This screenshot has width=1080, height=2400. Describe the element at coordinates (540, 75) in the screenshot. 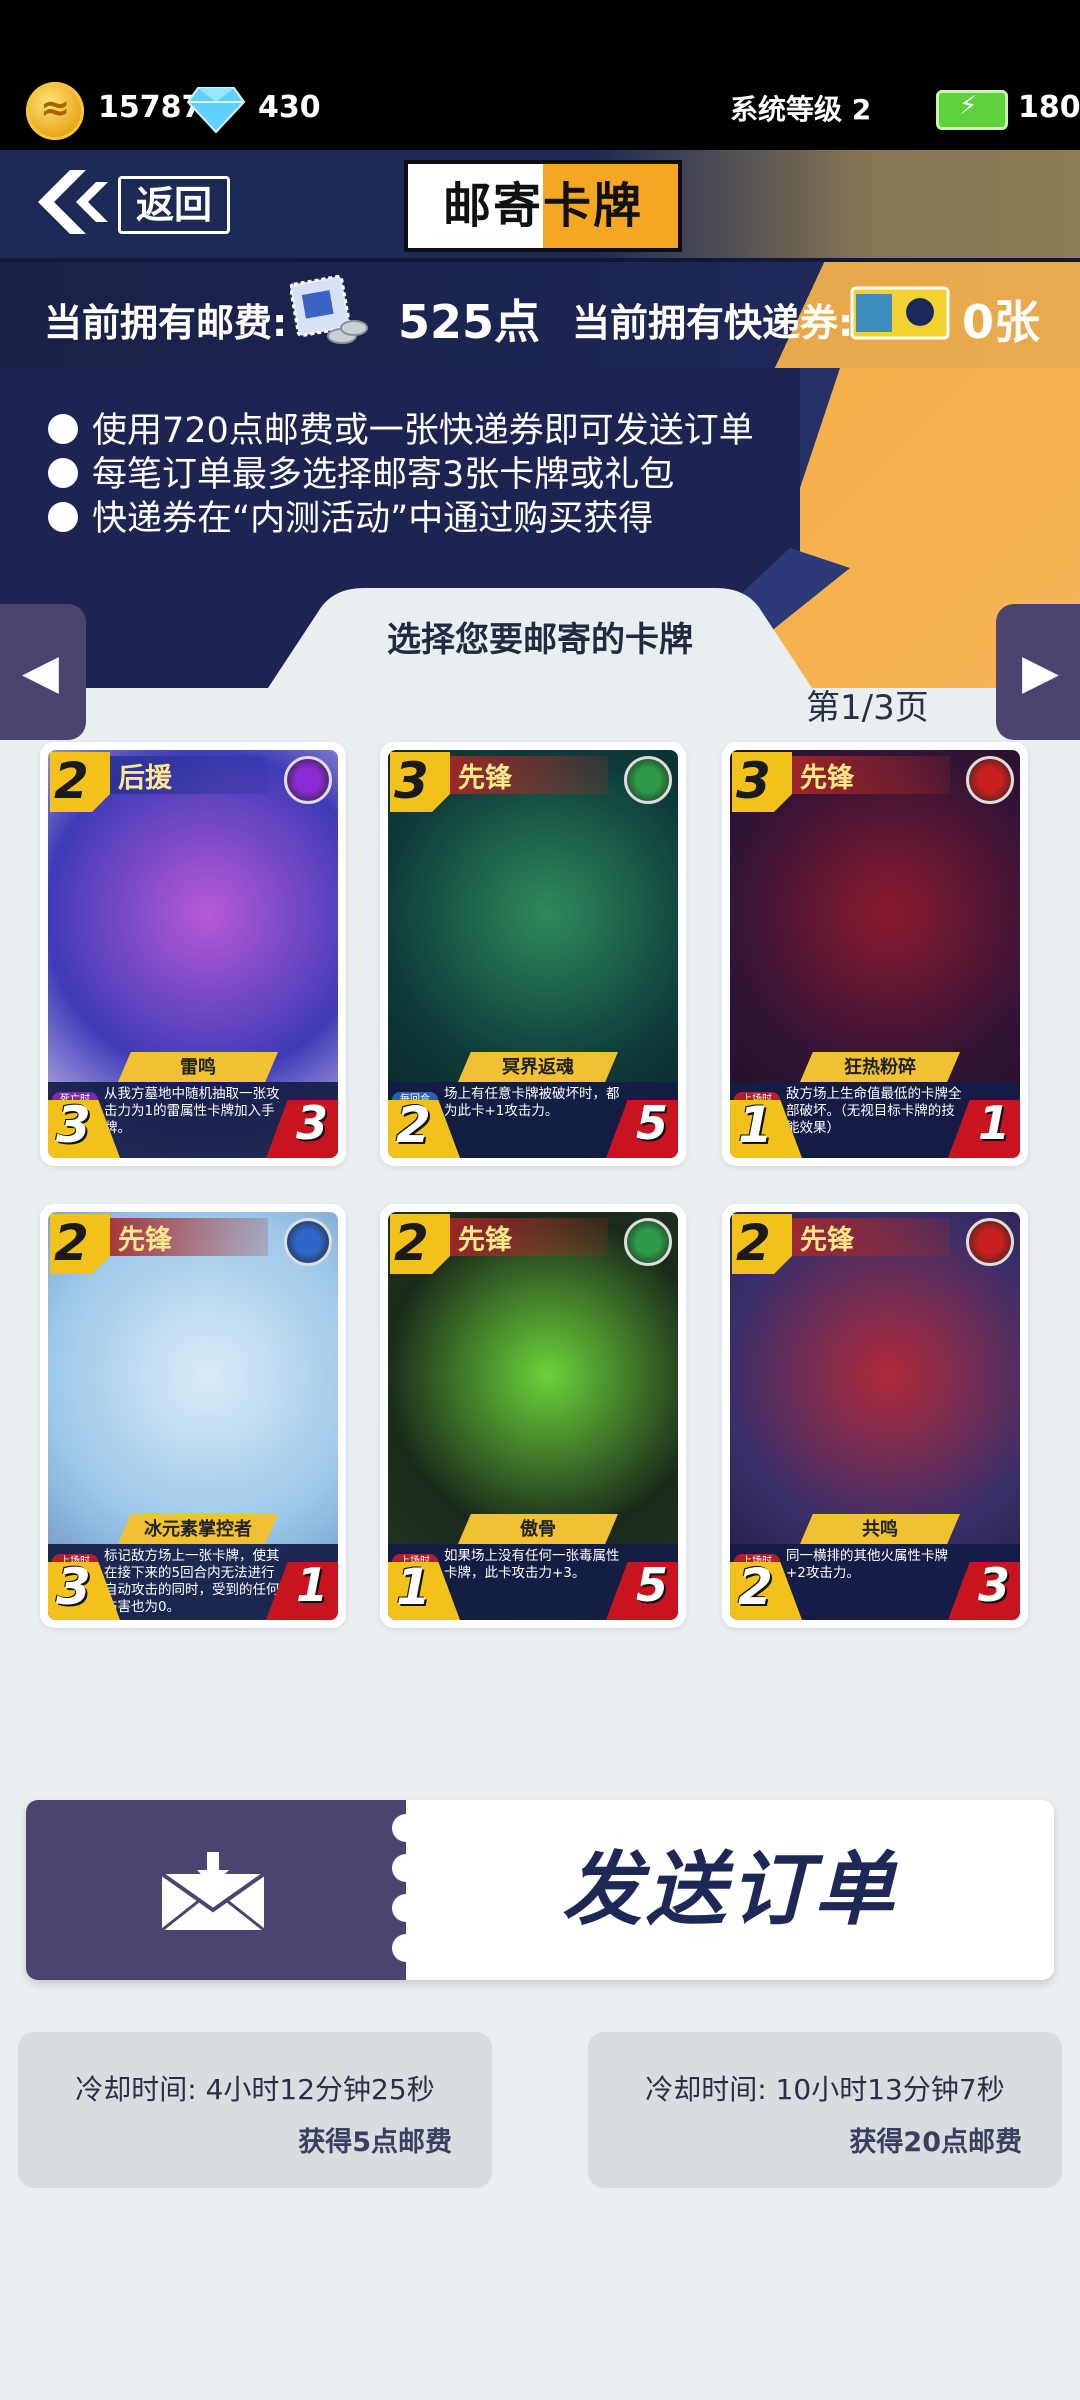

I see `status-bar` at that location.